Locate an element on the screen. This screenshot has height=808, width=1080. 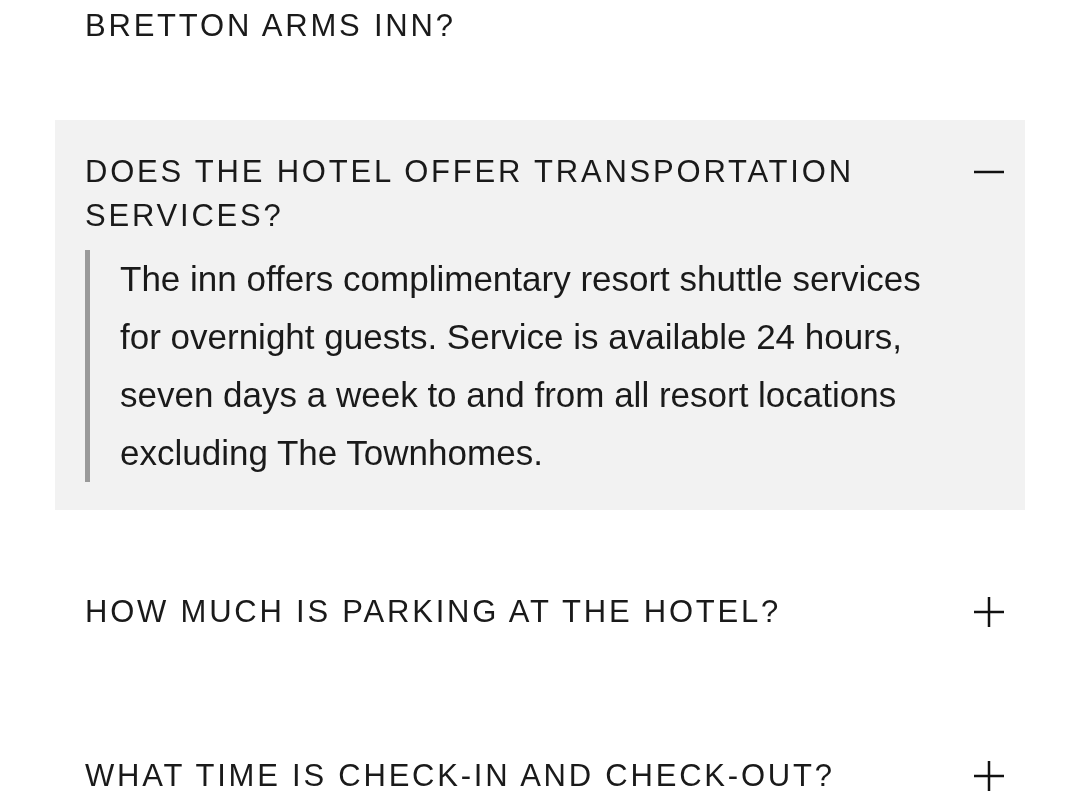
faq-question: WHAT TIME IS CHECK-IN AND CHECK-OUT? is located at coordinates (460, 776).